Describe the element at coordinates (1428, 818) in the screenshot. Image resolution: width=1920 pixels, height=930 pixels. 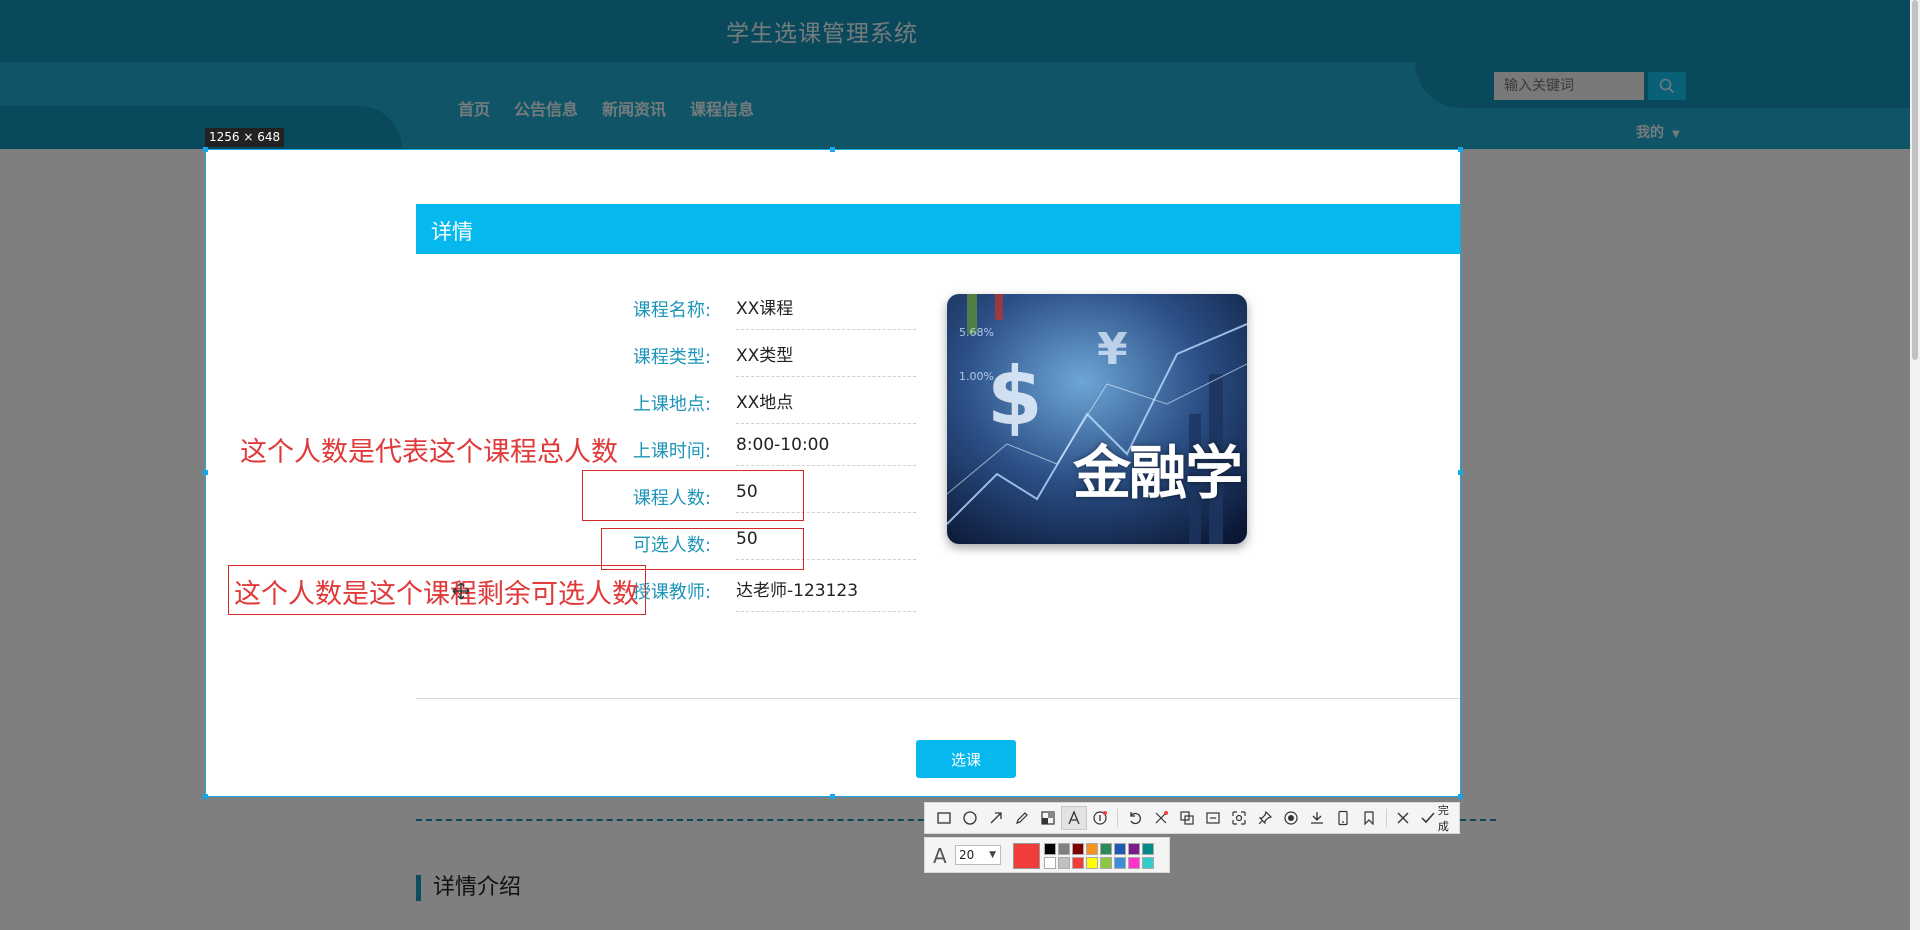
I see `checkmark-icon` at that location.